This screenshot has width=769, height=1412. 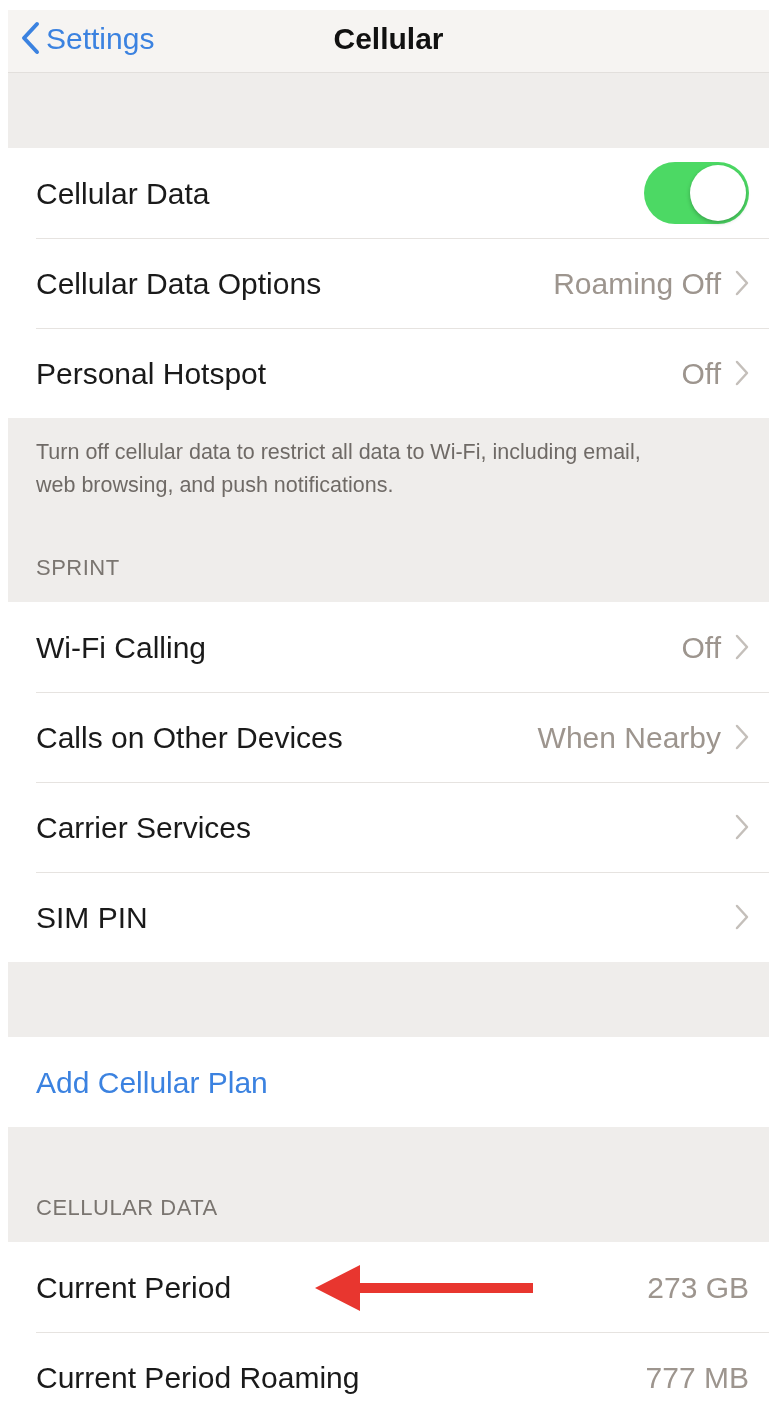 I want to click on settings-row: Wi-Fi Calling Off, so click(x=388, y=647).